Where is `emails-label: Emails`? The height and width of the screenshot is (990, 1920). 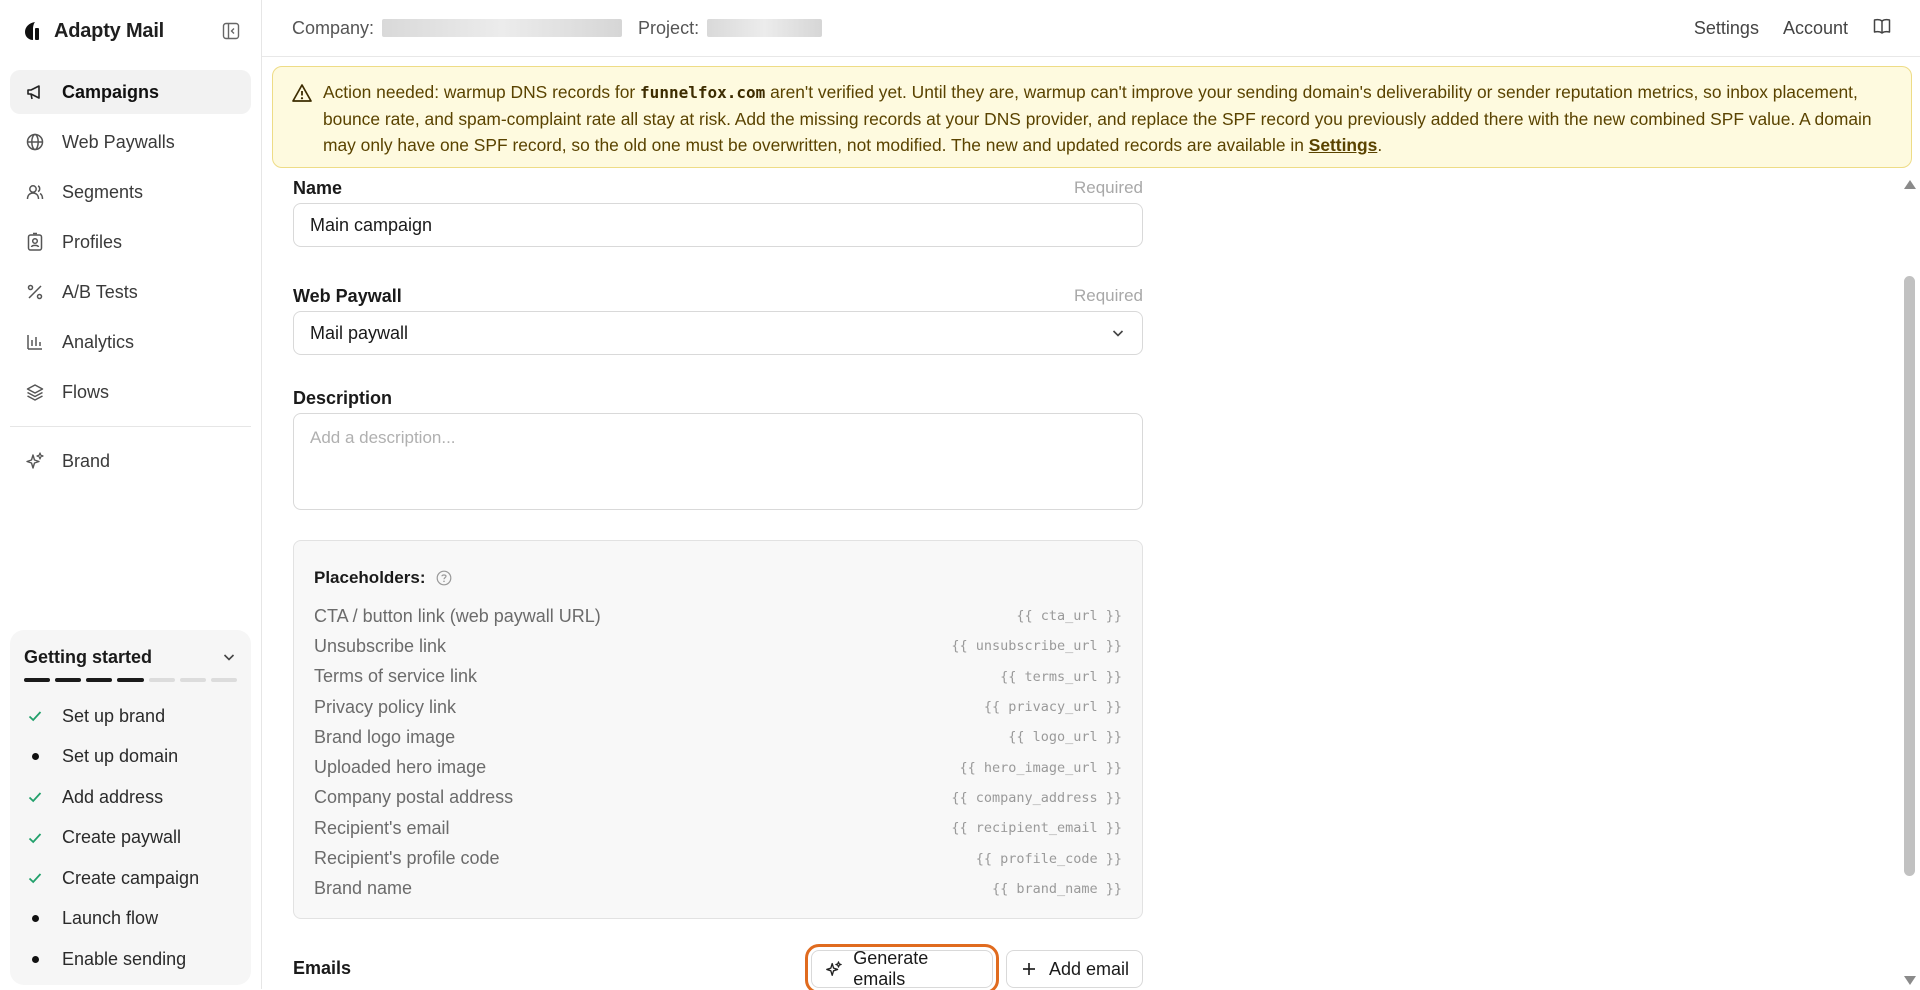 emails-label: Emails is located at coordinates (322, 968).